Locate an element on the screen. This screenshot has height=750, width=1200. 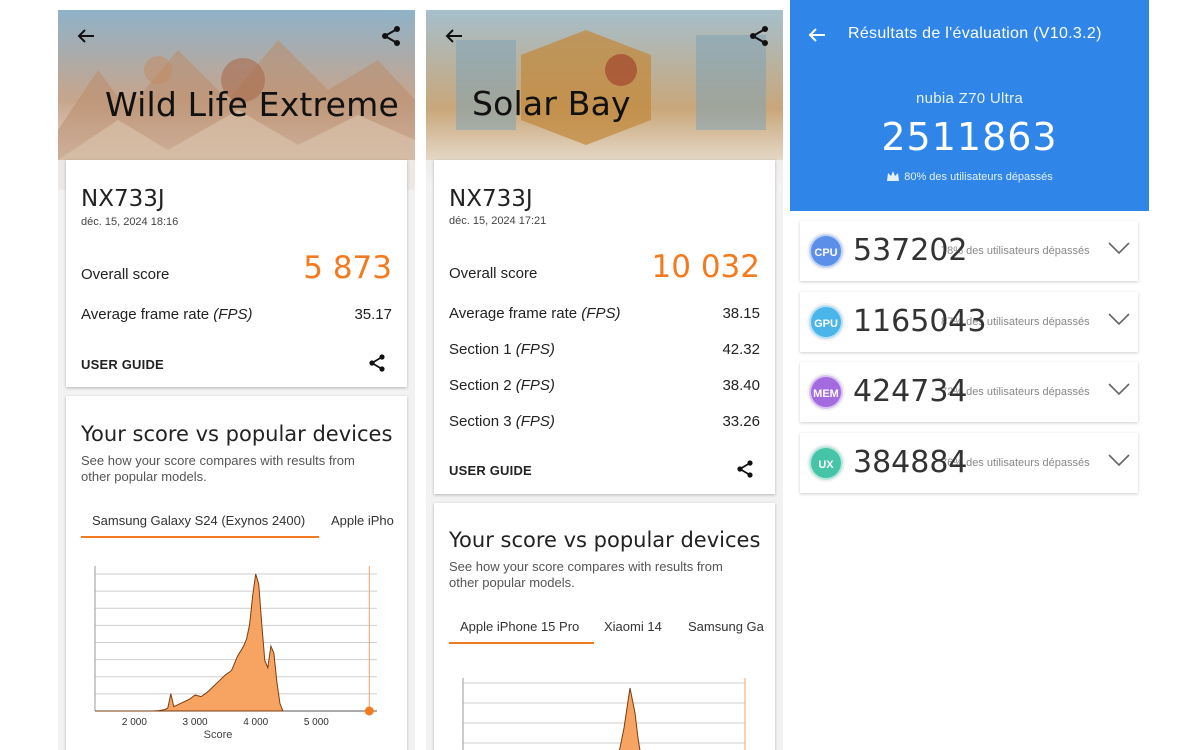
crown-icon is located at coordinates (893, 176).